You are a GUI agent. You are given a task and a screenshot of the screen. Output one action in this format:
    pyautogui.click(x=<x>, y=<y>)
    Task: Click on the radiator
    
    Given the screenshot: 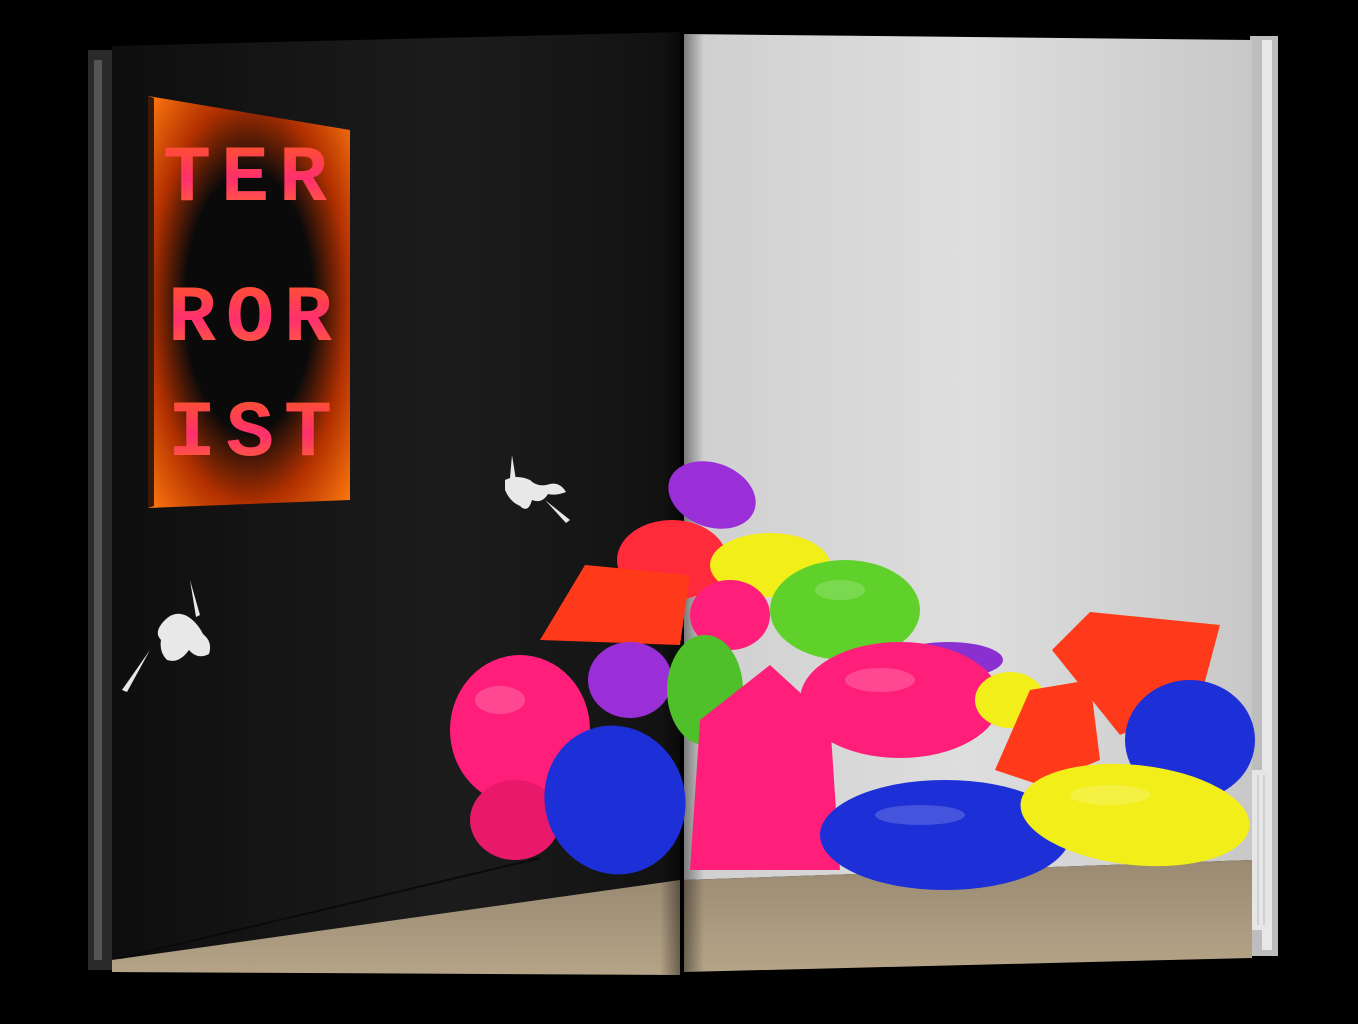 What is the action you would take?
    pyautogui.click(x=1261, y=850)
    